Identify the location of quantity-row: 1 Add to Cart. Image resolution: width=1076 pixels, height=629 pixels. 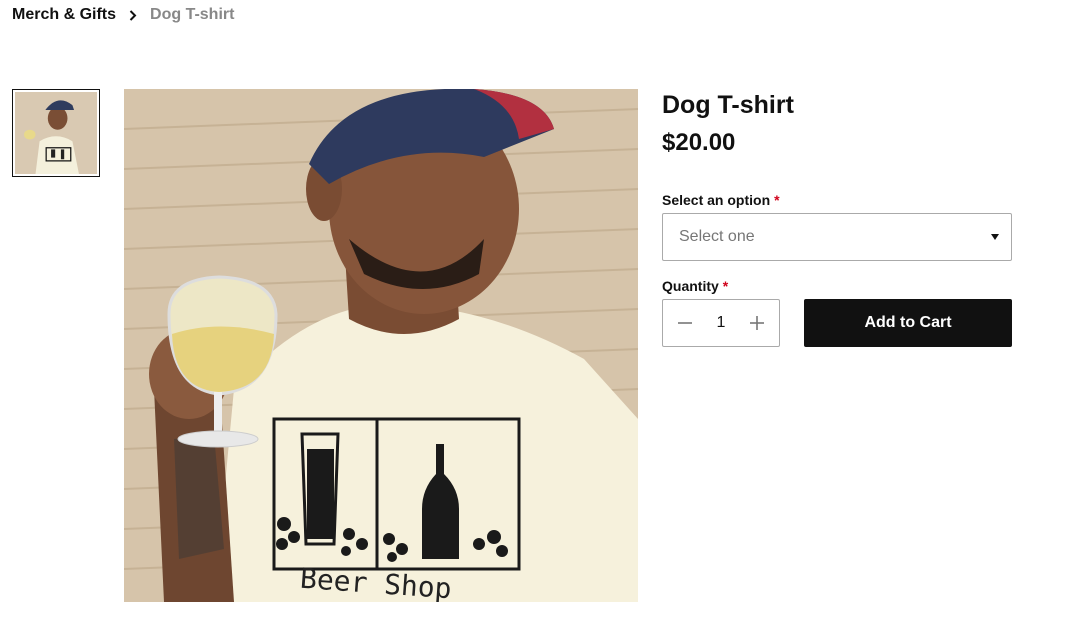
(837, 323).